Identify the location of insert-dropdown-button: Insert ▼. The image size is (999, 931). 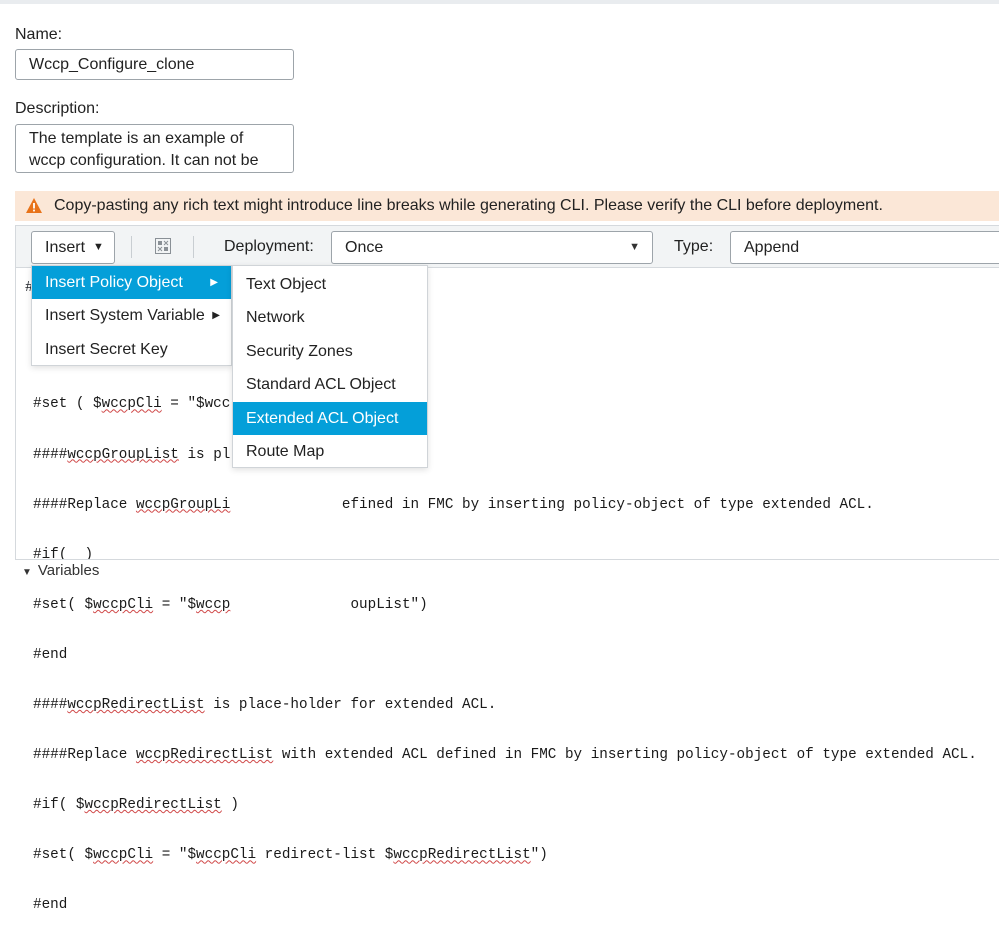
(73, 247).